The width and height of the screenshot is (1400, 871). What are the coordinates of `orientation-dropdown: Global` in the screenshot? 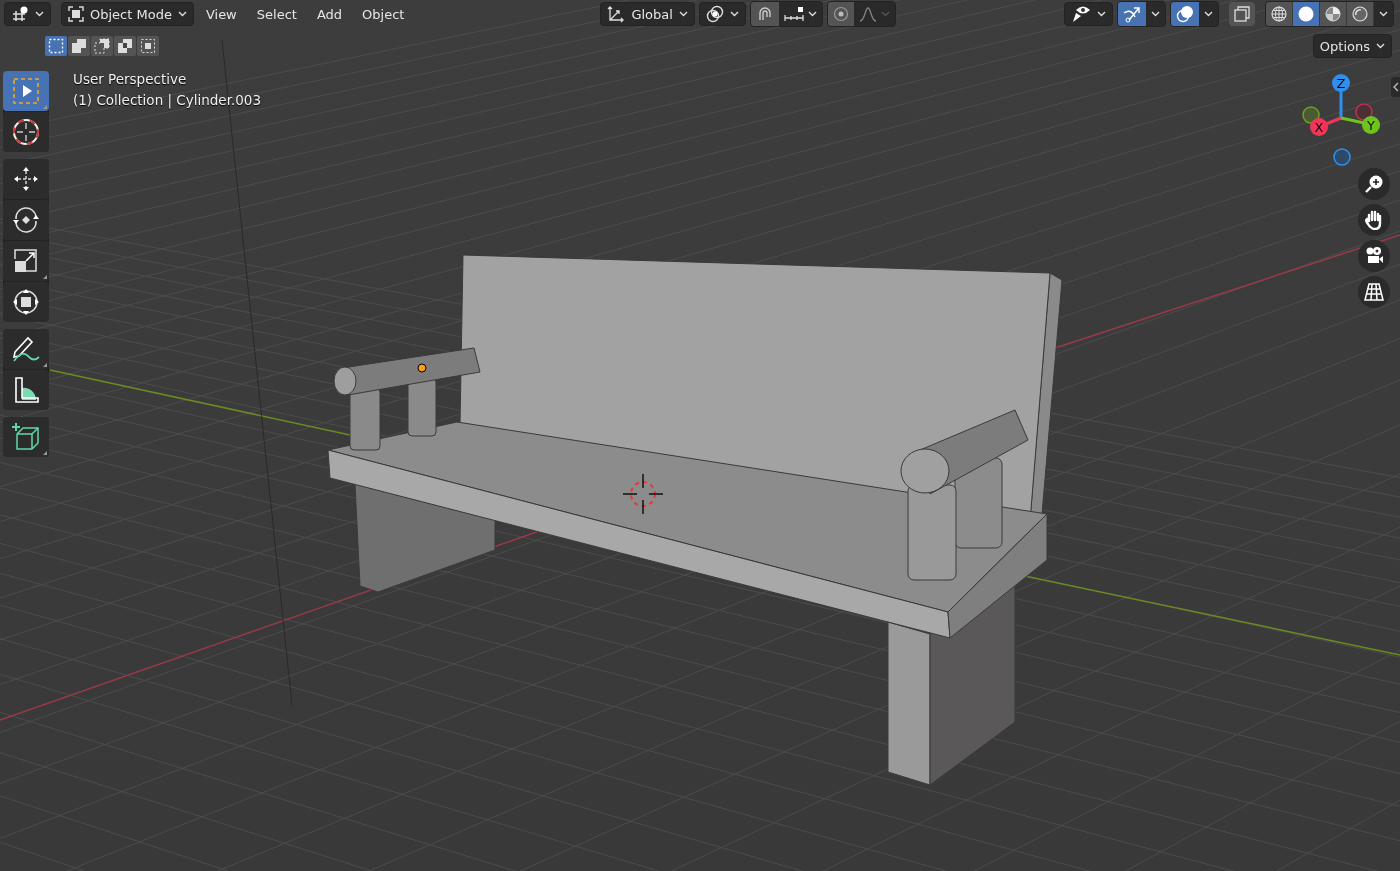 It's located at (647, 14).